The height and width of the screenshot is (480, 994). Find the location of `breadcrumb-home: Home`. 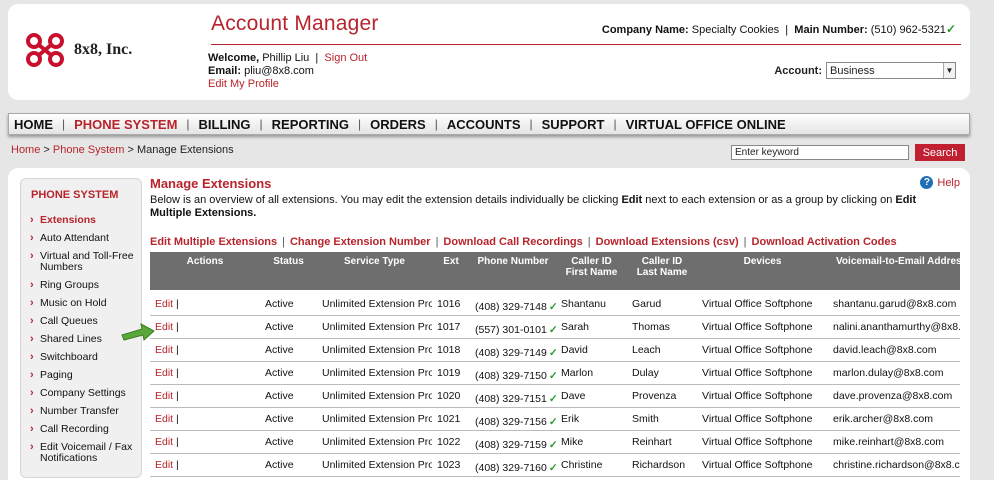

breadcrumb-home: Home is located at coordinates (25, 150).